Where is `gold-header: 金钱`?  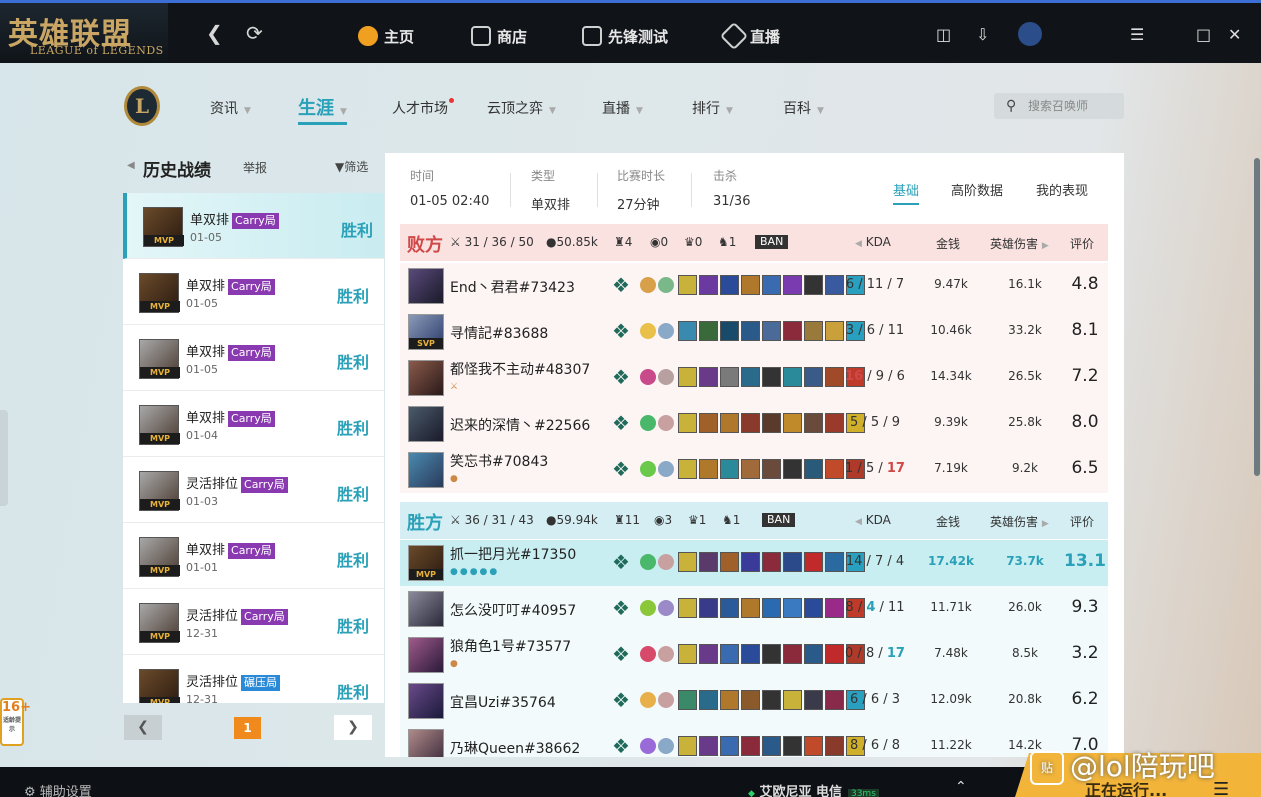
gold-header: 金钱 is located at coordinates (948, 244).